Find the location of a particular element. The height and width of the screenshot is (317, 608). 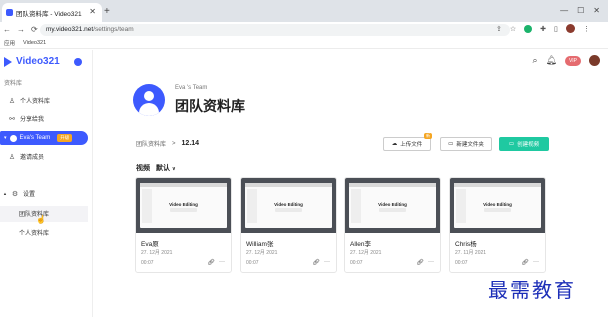

puzzle-icon: ✚ is located at coordinates (543, 29).